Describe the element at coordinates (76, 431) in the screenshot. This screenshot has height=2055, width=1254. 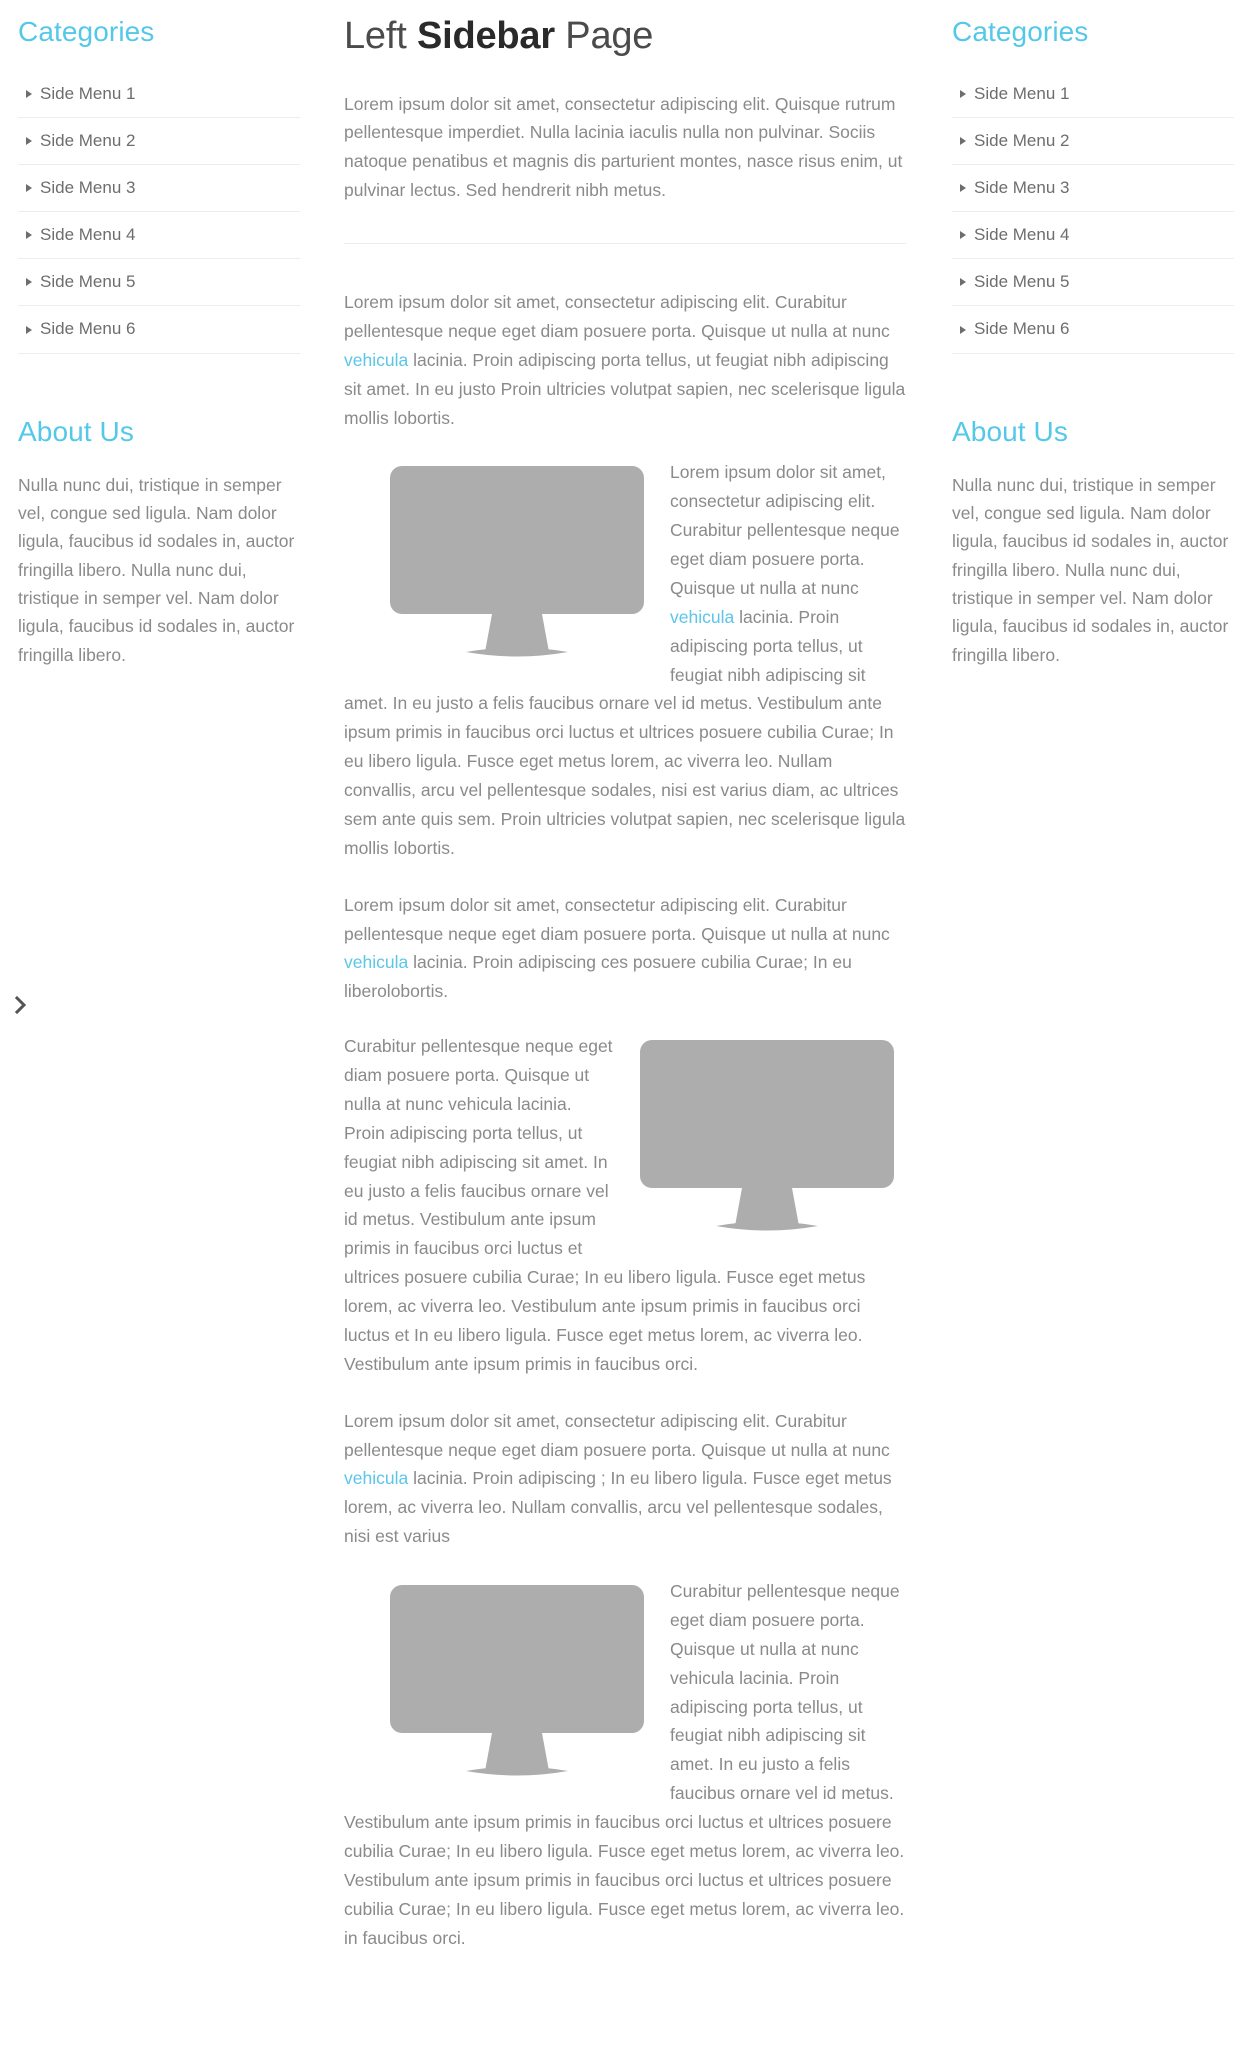
I see `left-about-title: About Us` at that location.